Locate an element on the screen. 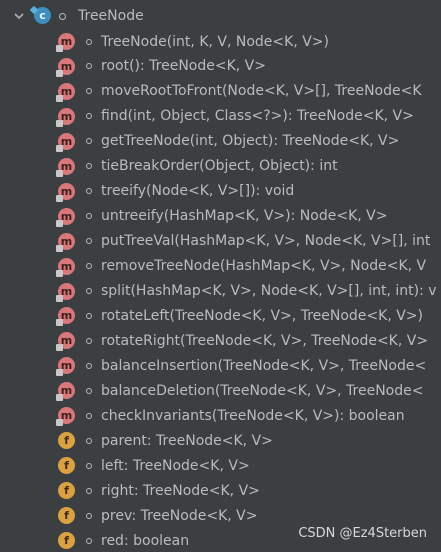  method-item: m root(): TreeNode<K, V> is located at coordinates (220, 66).